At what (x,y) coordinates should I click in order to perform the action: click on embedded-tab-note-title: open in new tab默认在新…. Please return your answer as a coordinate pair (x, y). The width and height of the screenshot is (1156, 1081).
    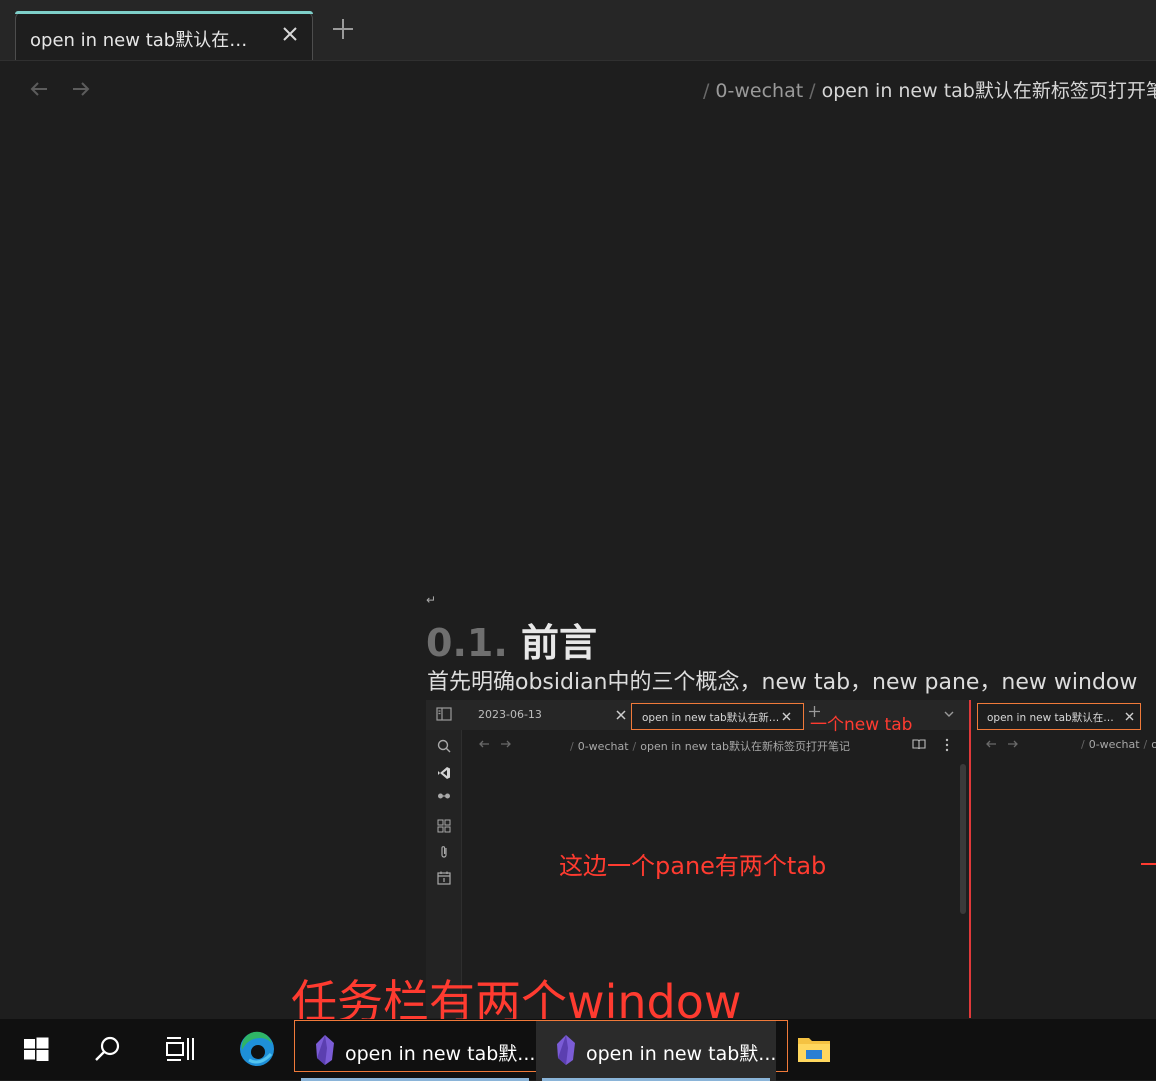
    Looking at the image, I should click on (710, 718).